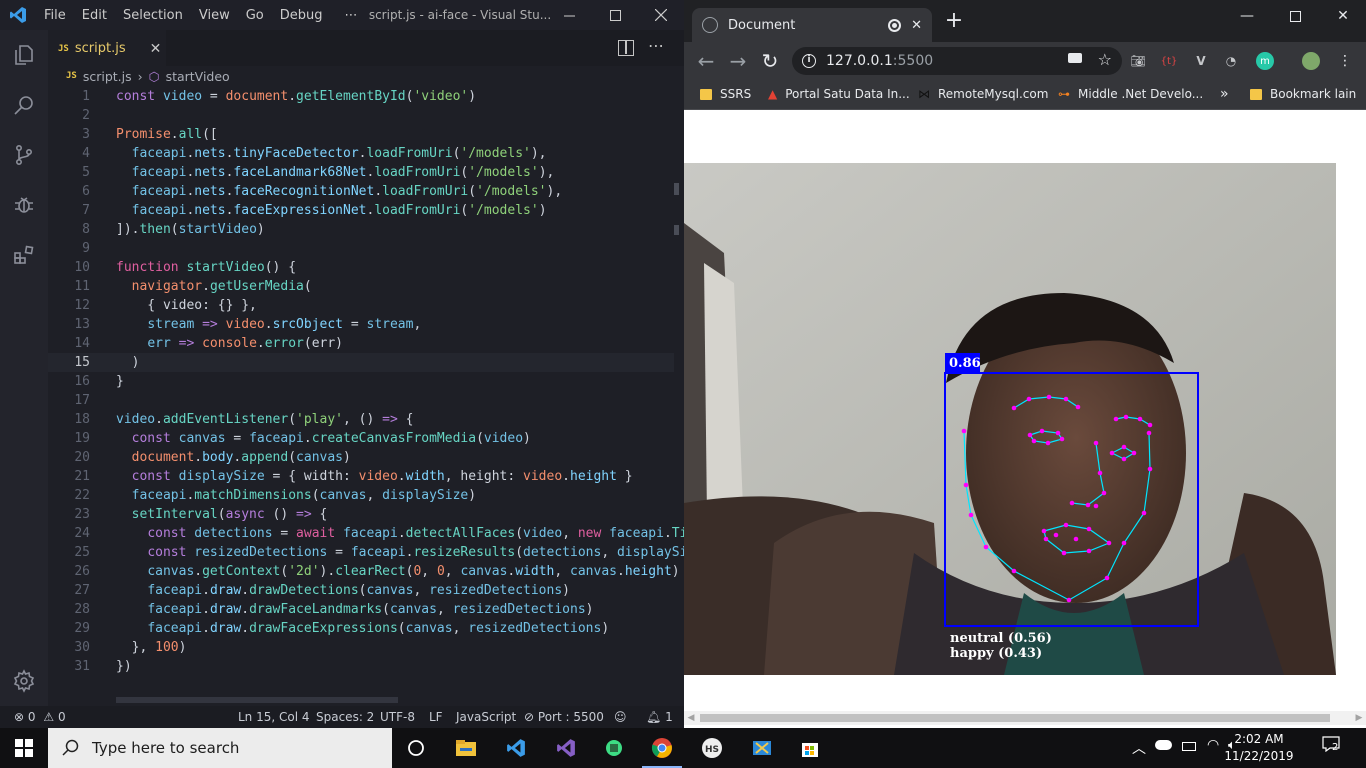 Image resolution: width=1366 pixels, height=768 pixels. Describe the element at coordinates (436, 717) in the screenshot. I see `line-ending: LF` at that location.